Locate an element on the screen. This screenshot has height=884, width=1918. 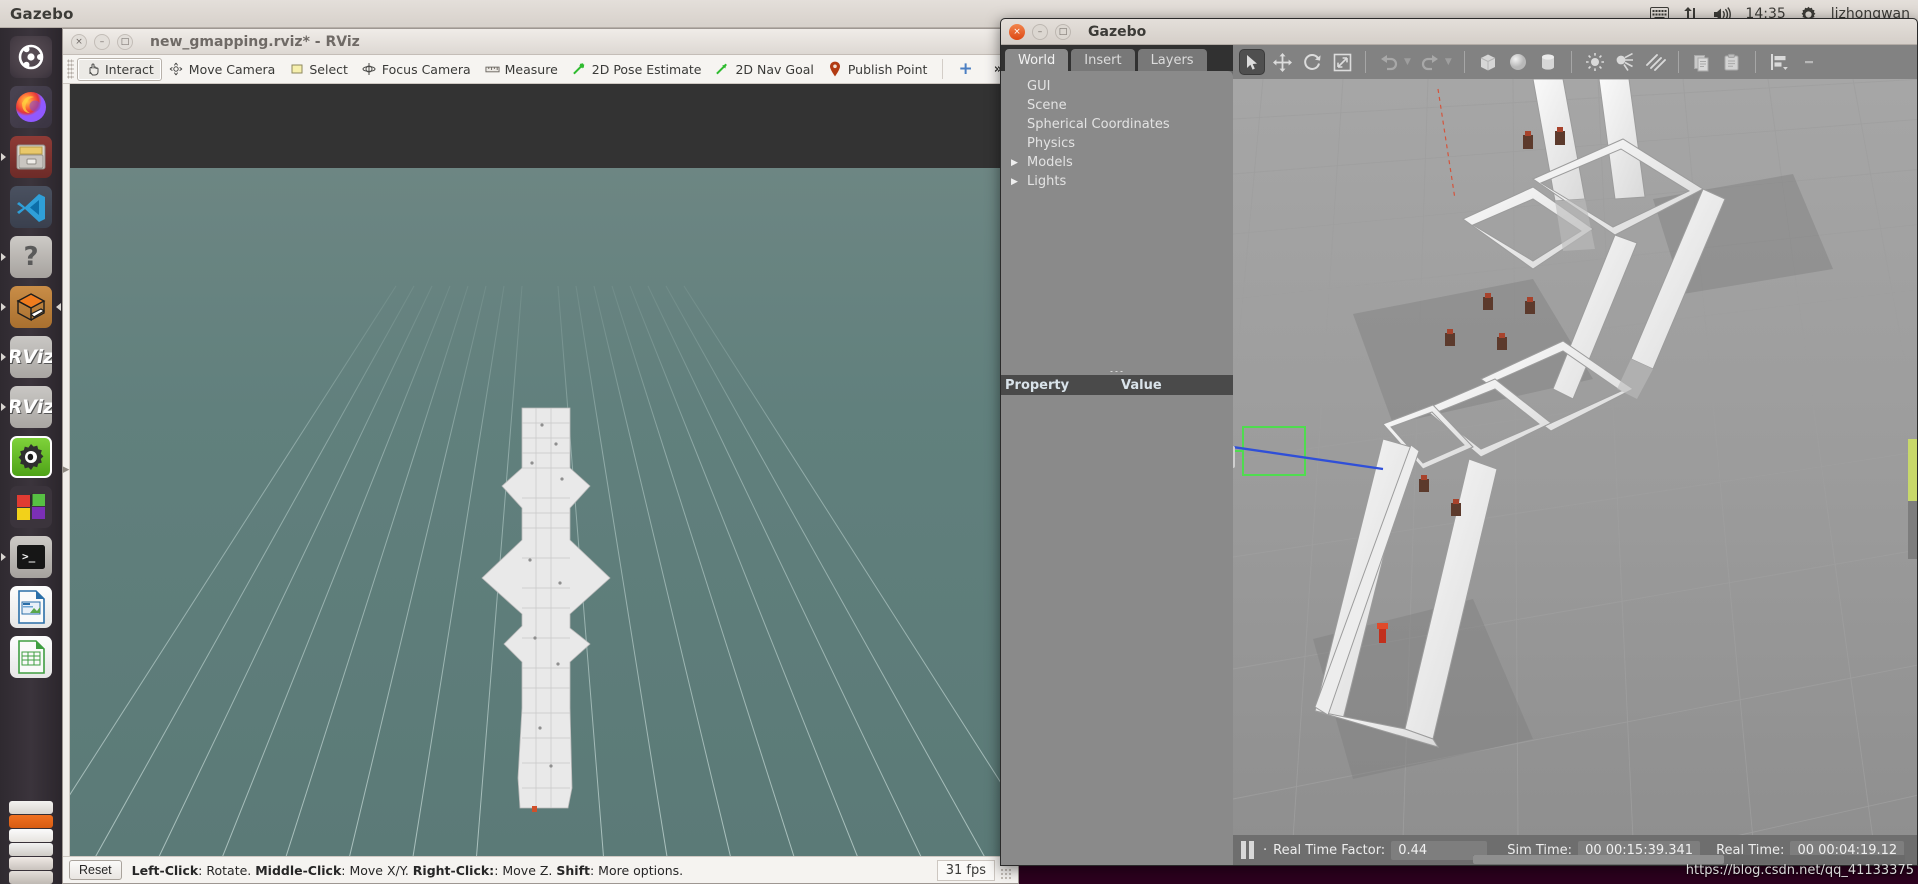
launcher-item-libreoffice-calc is located at coordinates (31, 657).